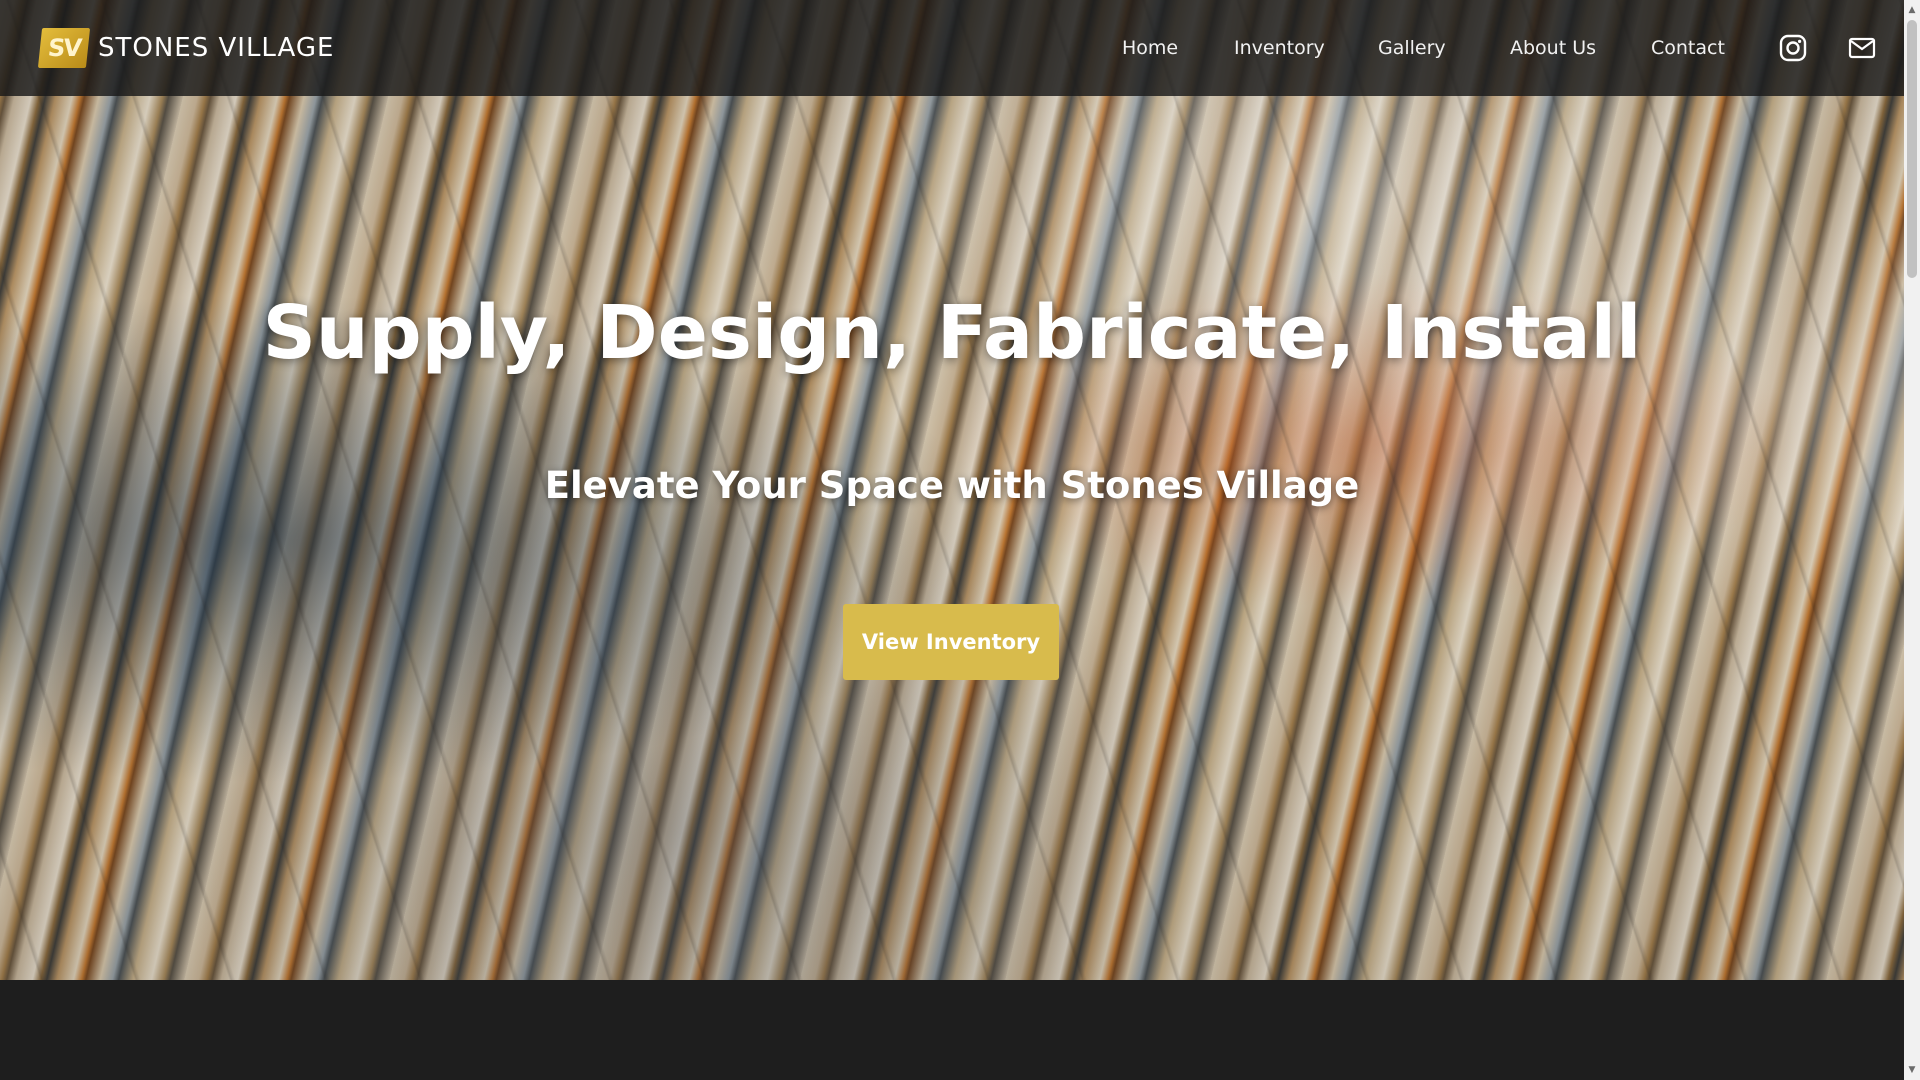  Describe the element at coordinates (1912, 1070) in the screenshot. I see `scroll-down-arrow-icon: ▼` at that location.